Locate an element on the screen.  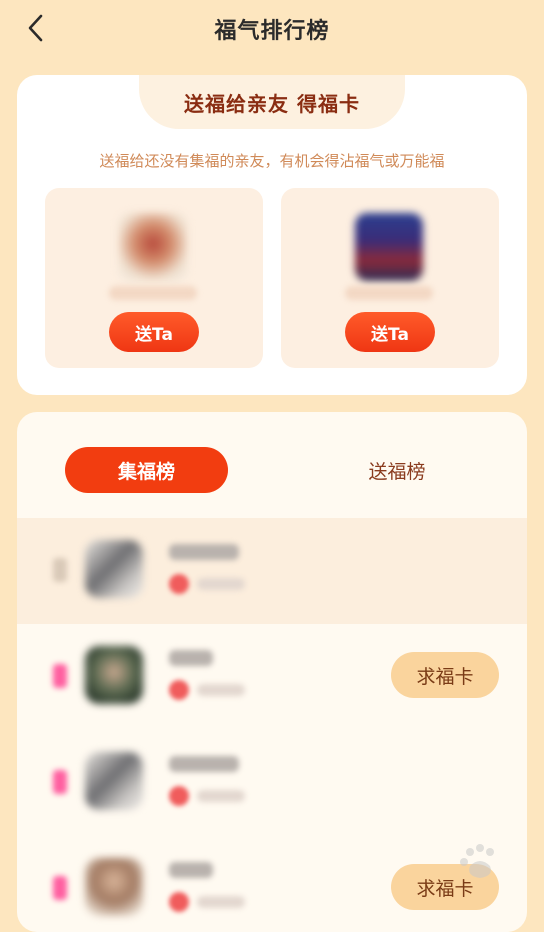
send-section-description: 送福给还没有集福的亲友，有机会得沾福气或万能福 is located at coordinates (272, 161).